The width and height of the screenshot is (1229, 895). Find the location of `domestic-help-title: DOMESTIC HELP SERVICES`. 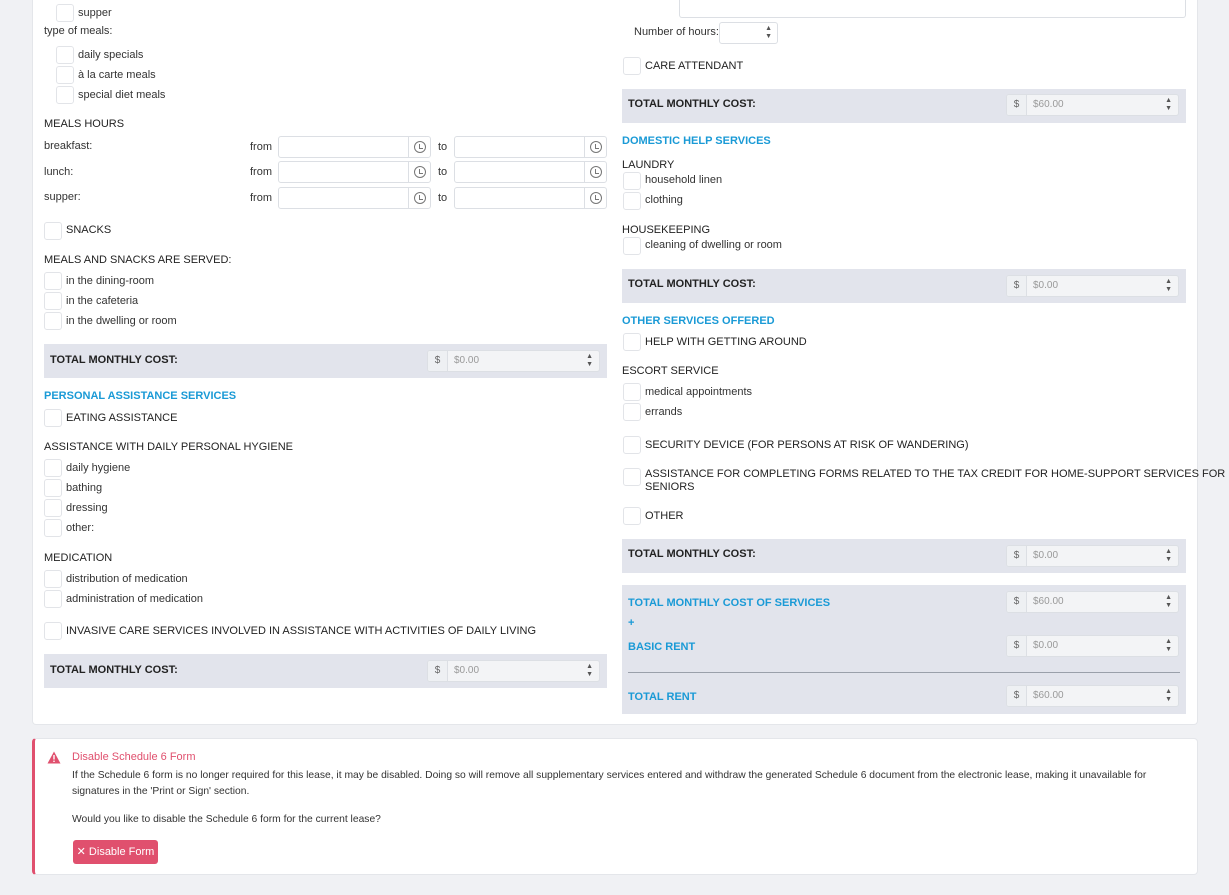

domestic-help-title: DOMESTIC HELP SERVICES is located at coordinates (696, 141).